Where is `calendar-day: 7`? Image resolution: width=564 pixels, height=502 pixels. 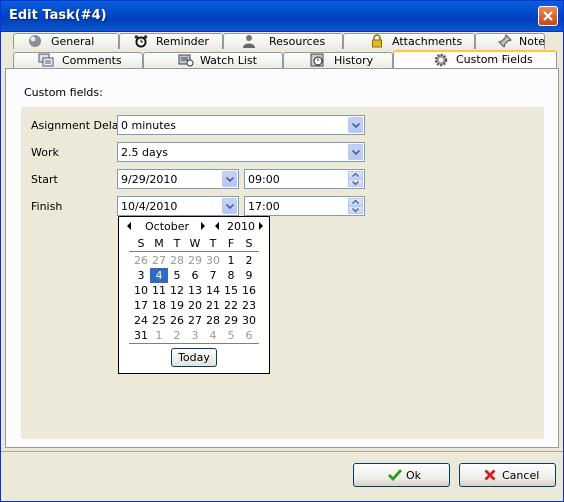
calendar-day: 7 is located at coordinates (213, 275).